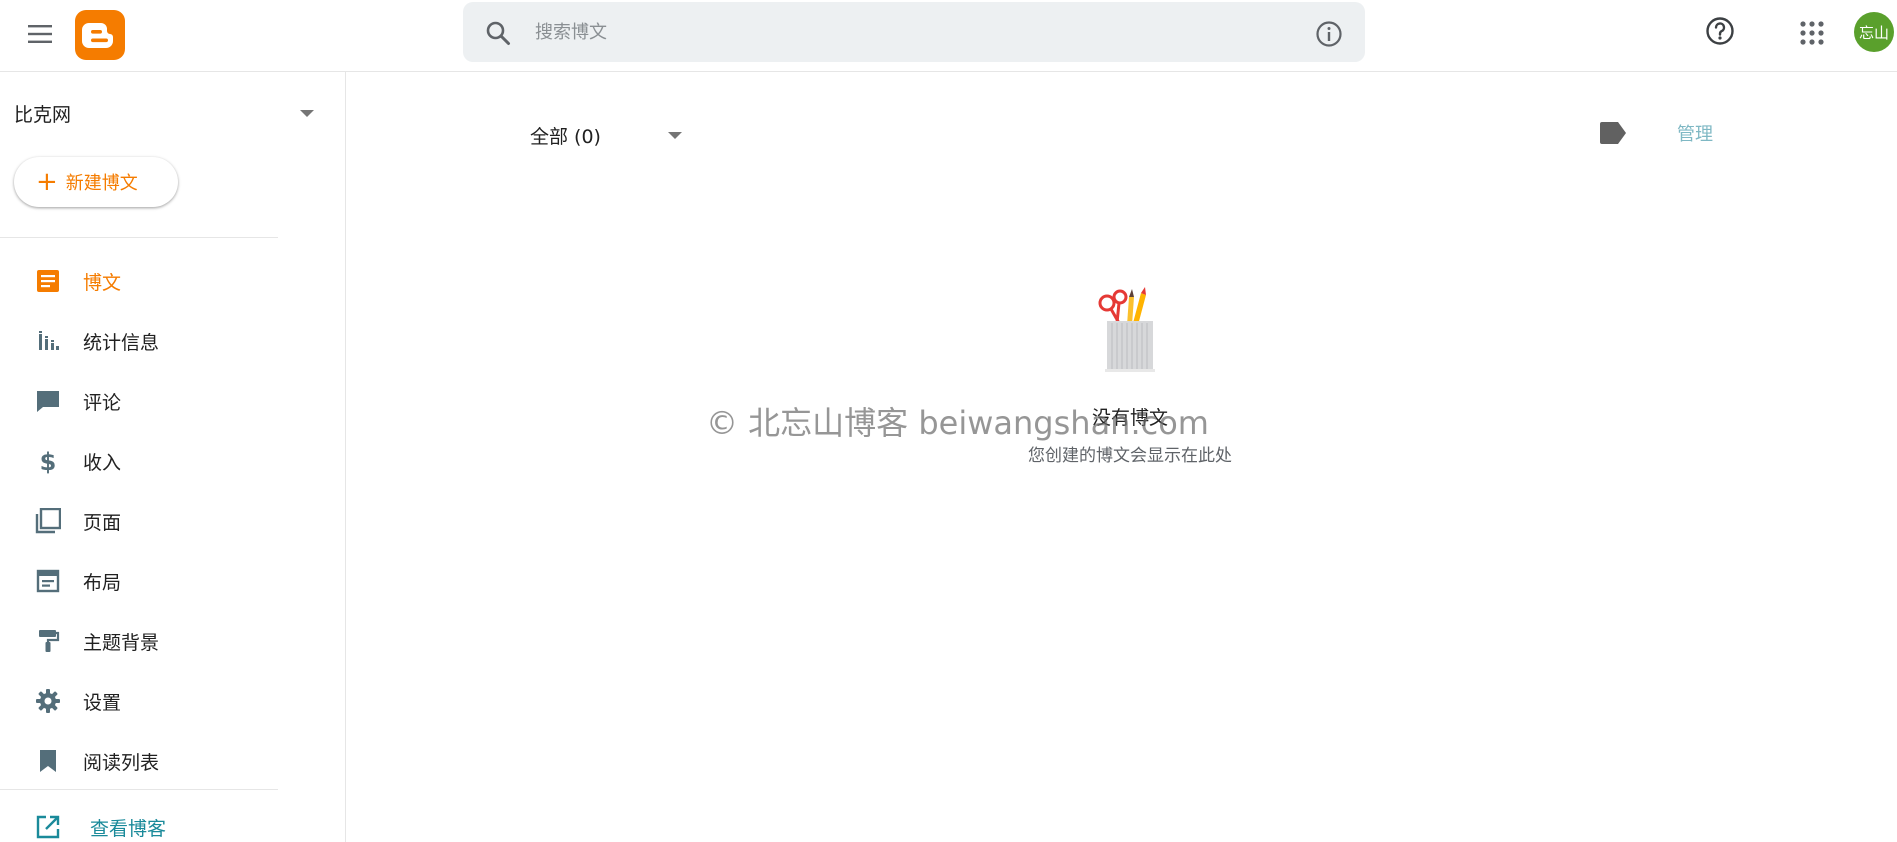  I want to click on sidebar-item-label: 评论, so click(102, 403).